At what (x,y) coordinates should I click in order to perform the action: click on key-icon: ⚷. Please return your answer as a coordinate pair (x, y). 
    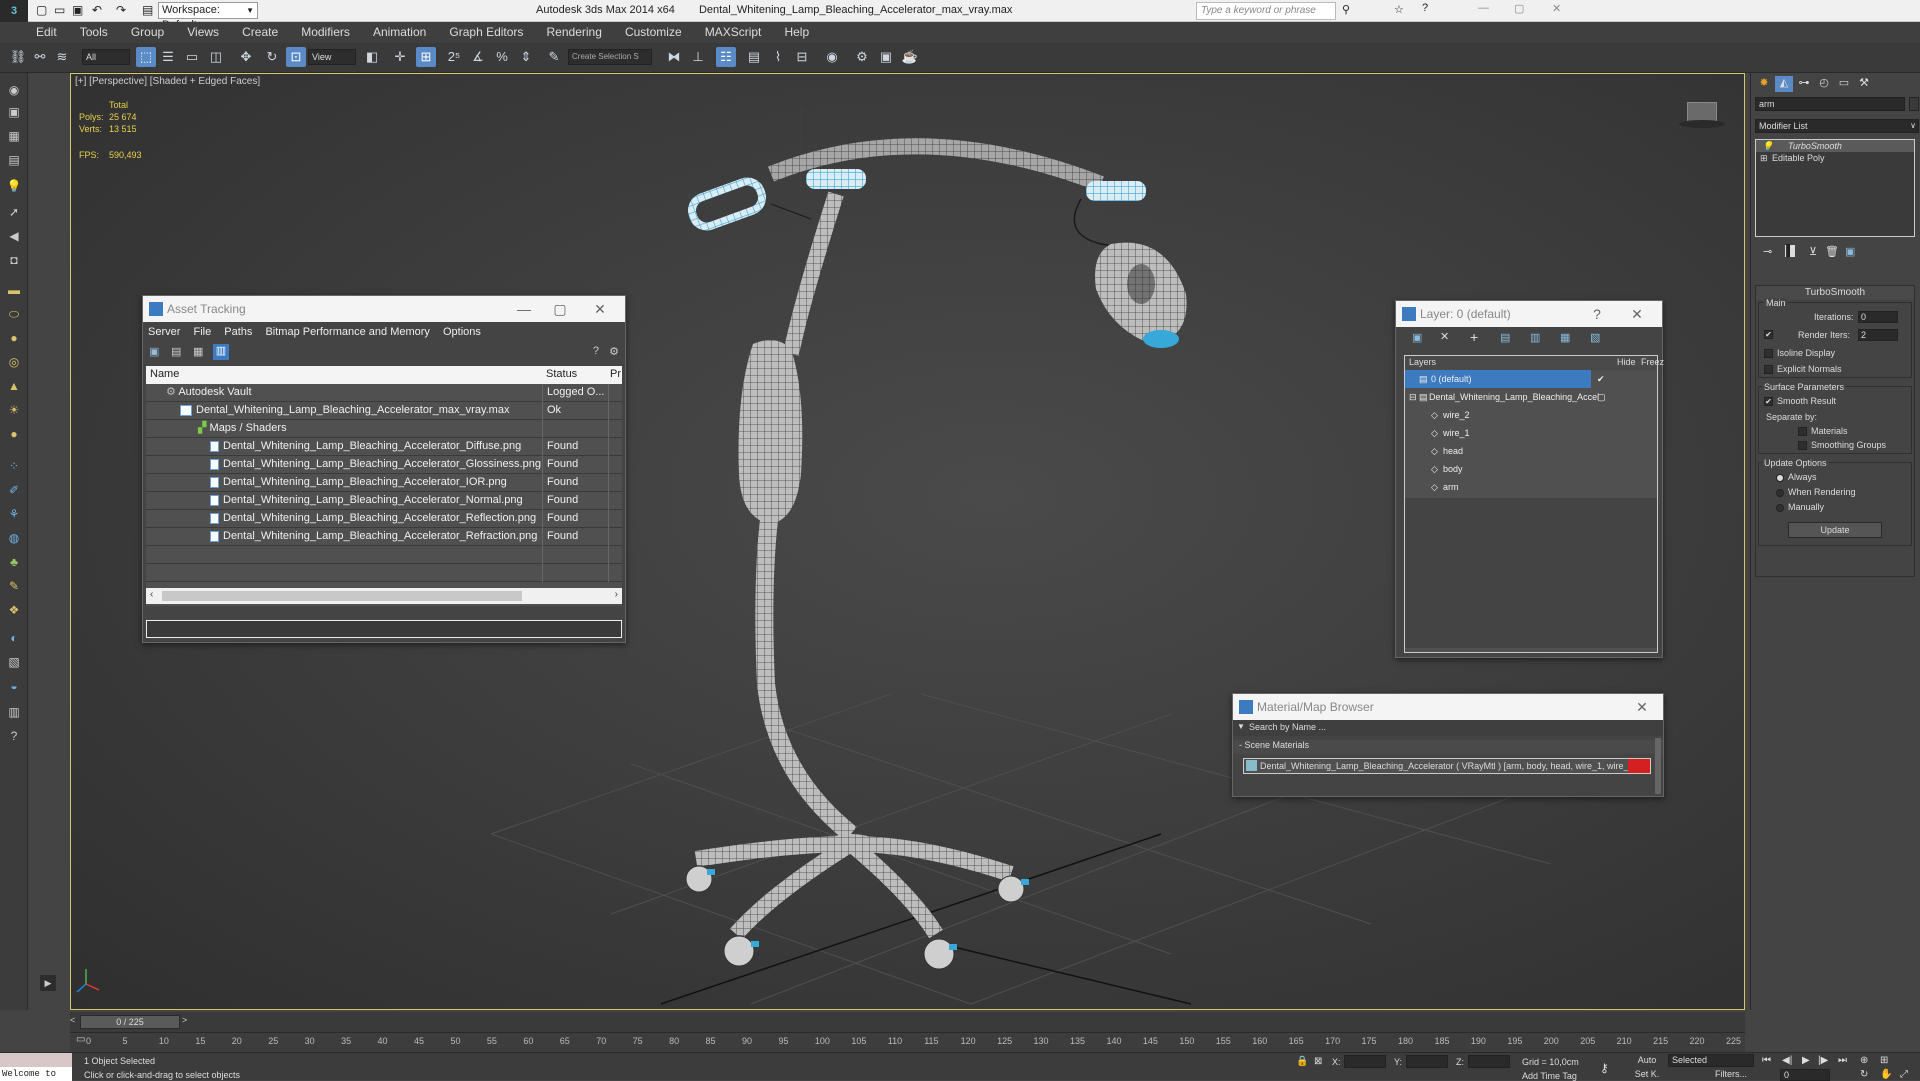
    Looking at the image, I should click on (1604, 1068).